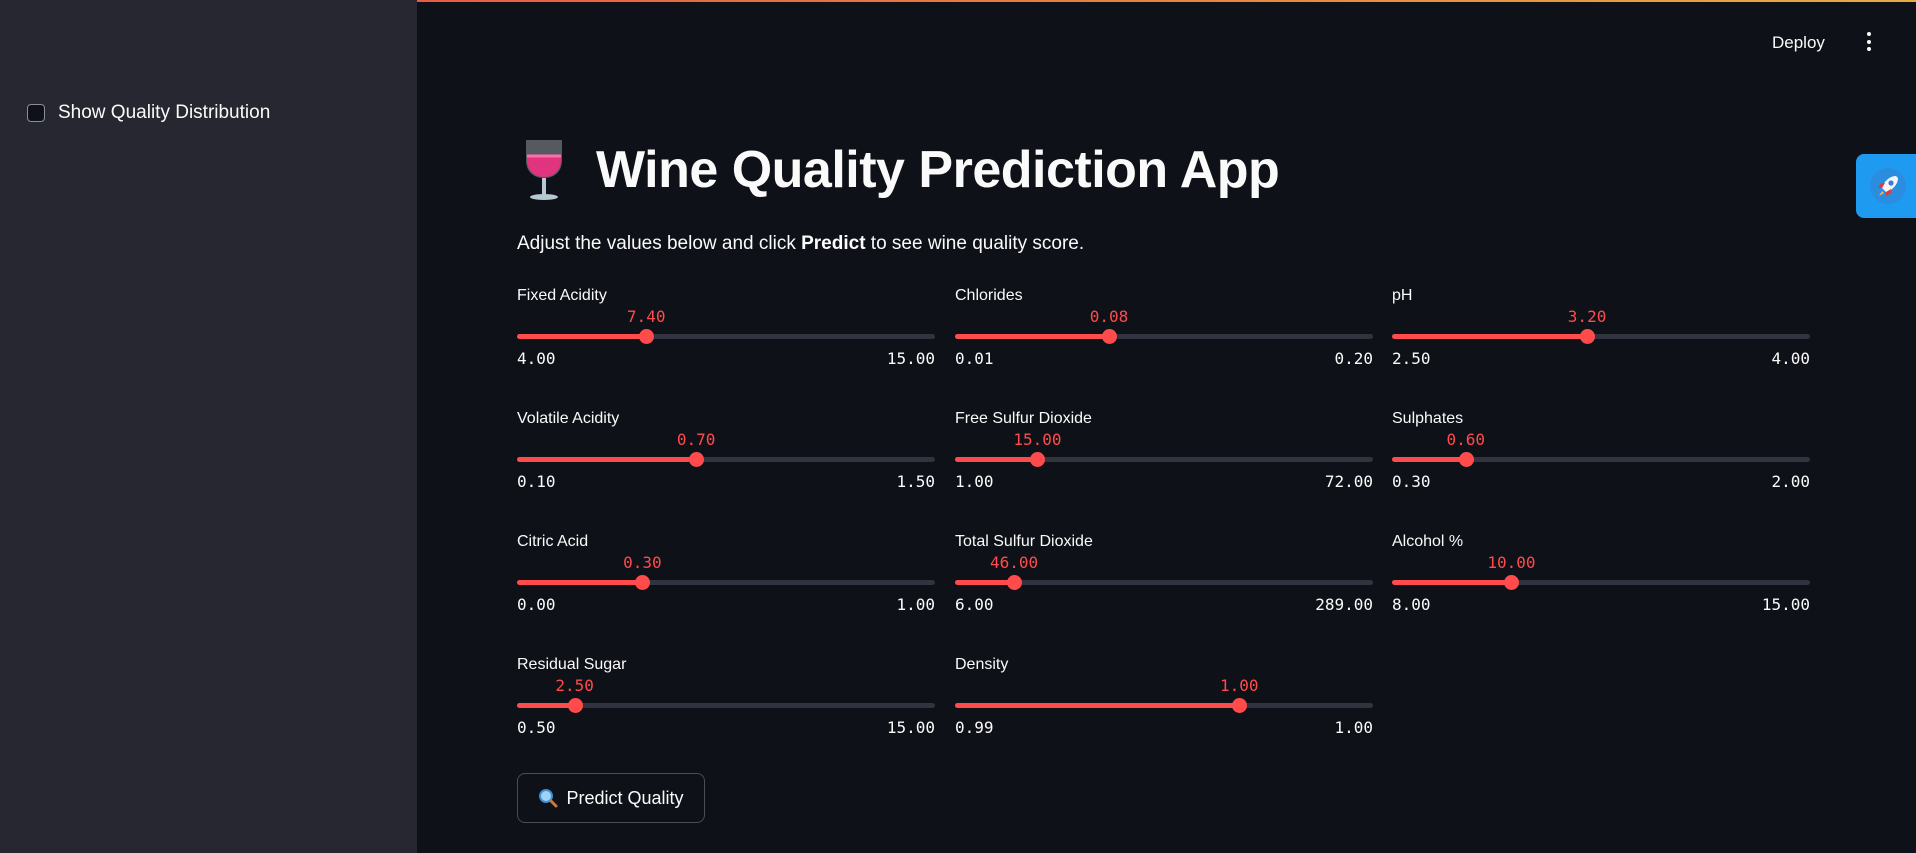  I want to click on slider-density: Density 1.00 0.99 1.00, so click(1164, 711).